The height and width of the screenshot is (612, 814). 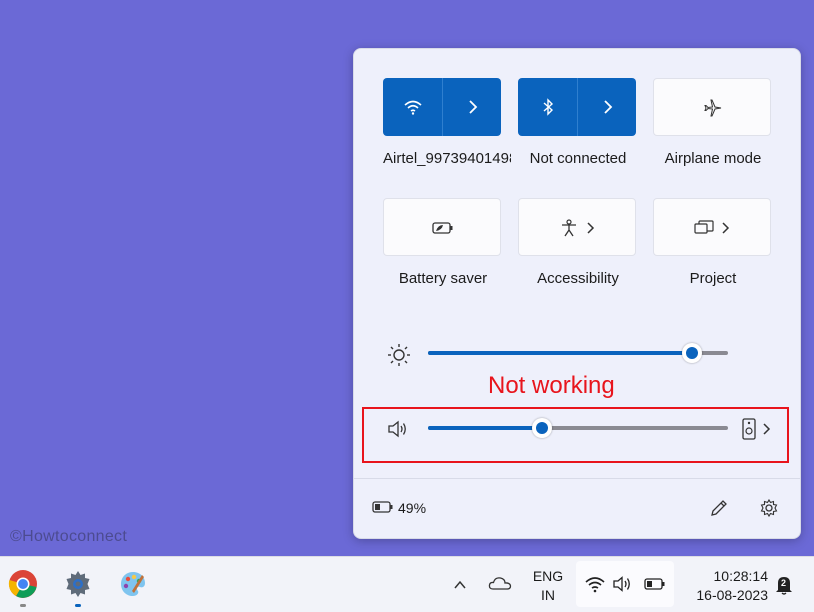 What do you see at coordinates (447, 158) in the screenshot?
I see `wifi-tile-label: Airtel_99739401498` at bounding box center [447, 158].